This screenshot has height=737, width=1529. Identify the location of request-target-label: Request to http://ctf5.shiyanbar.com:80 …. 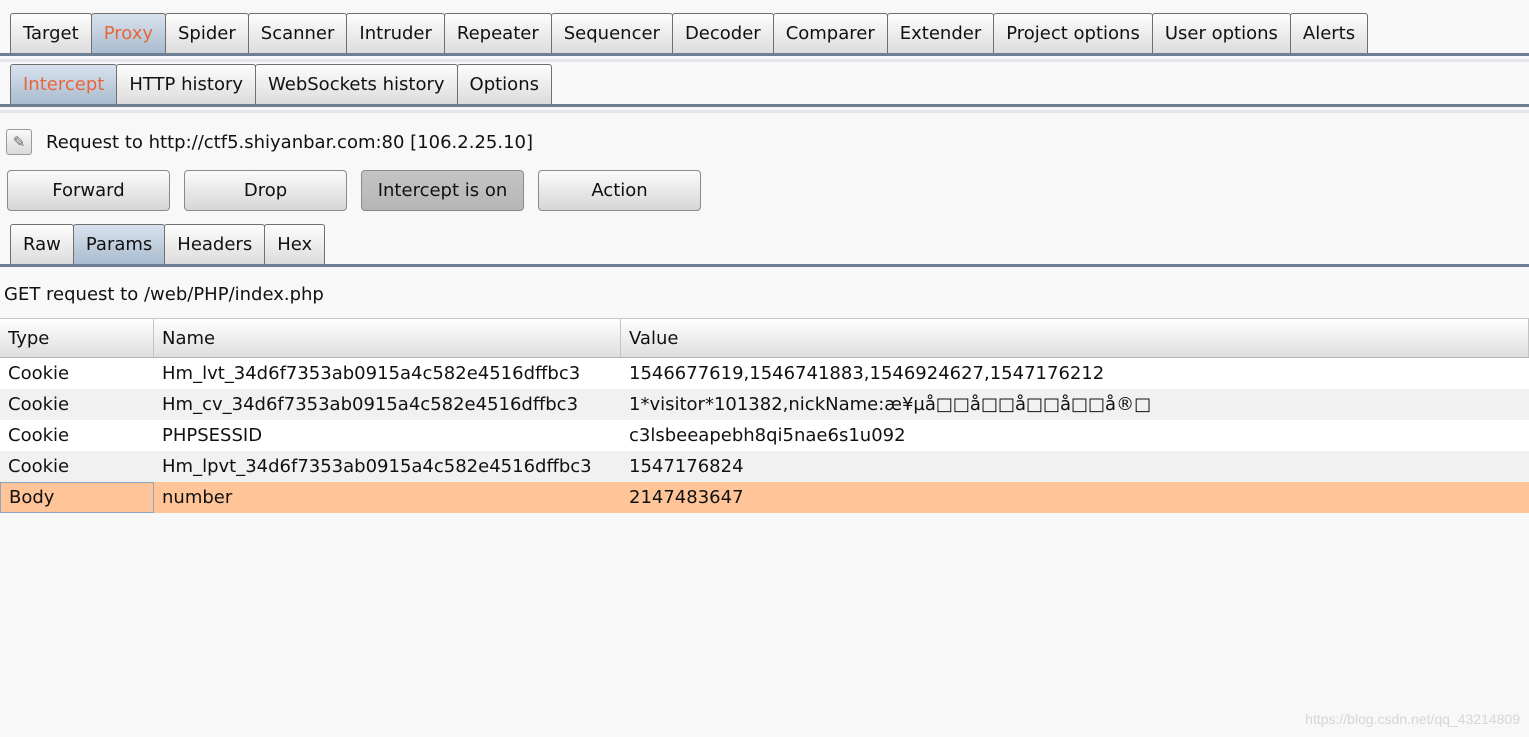
(290, 142).